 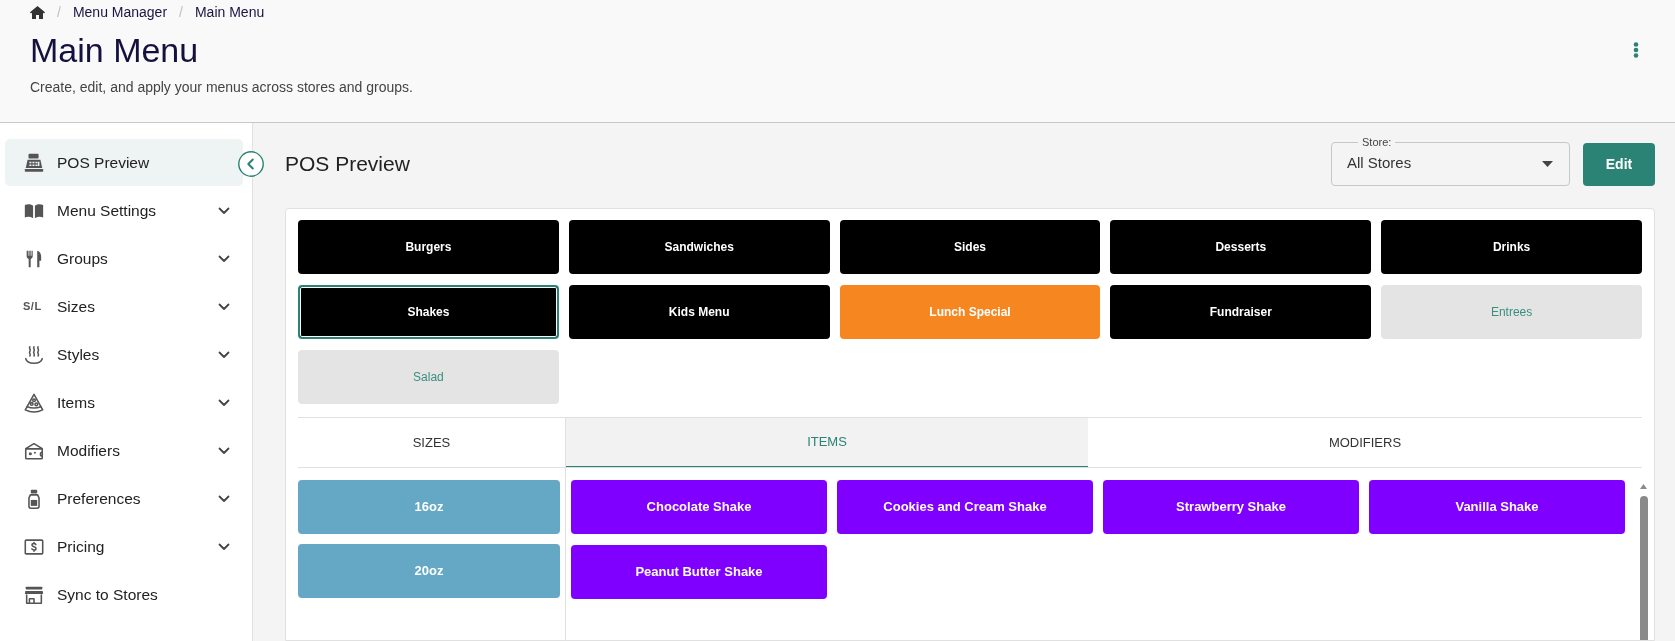 I want to click on category-button: Fundraiser, so click(x=1241, y=312).